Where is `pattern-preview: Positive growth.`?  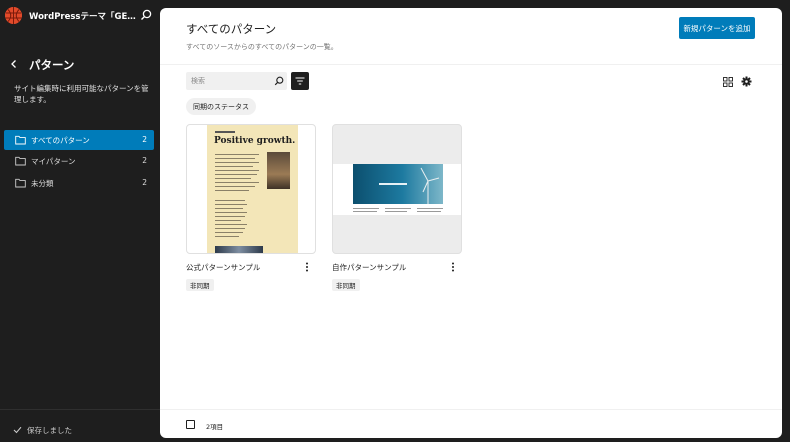 pattern-preview: Positive growth. is located at coordinates (252, 189).